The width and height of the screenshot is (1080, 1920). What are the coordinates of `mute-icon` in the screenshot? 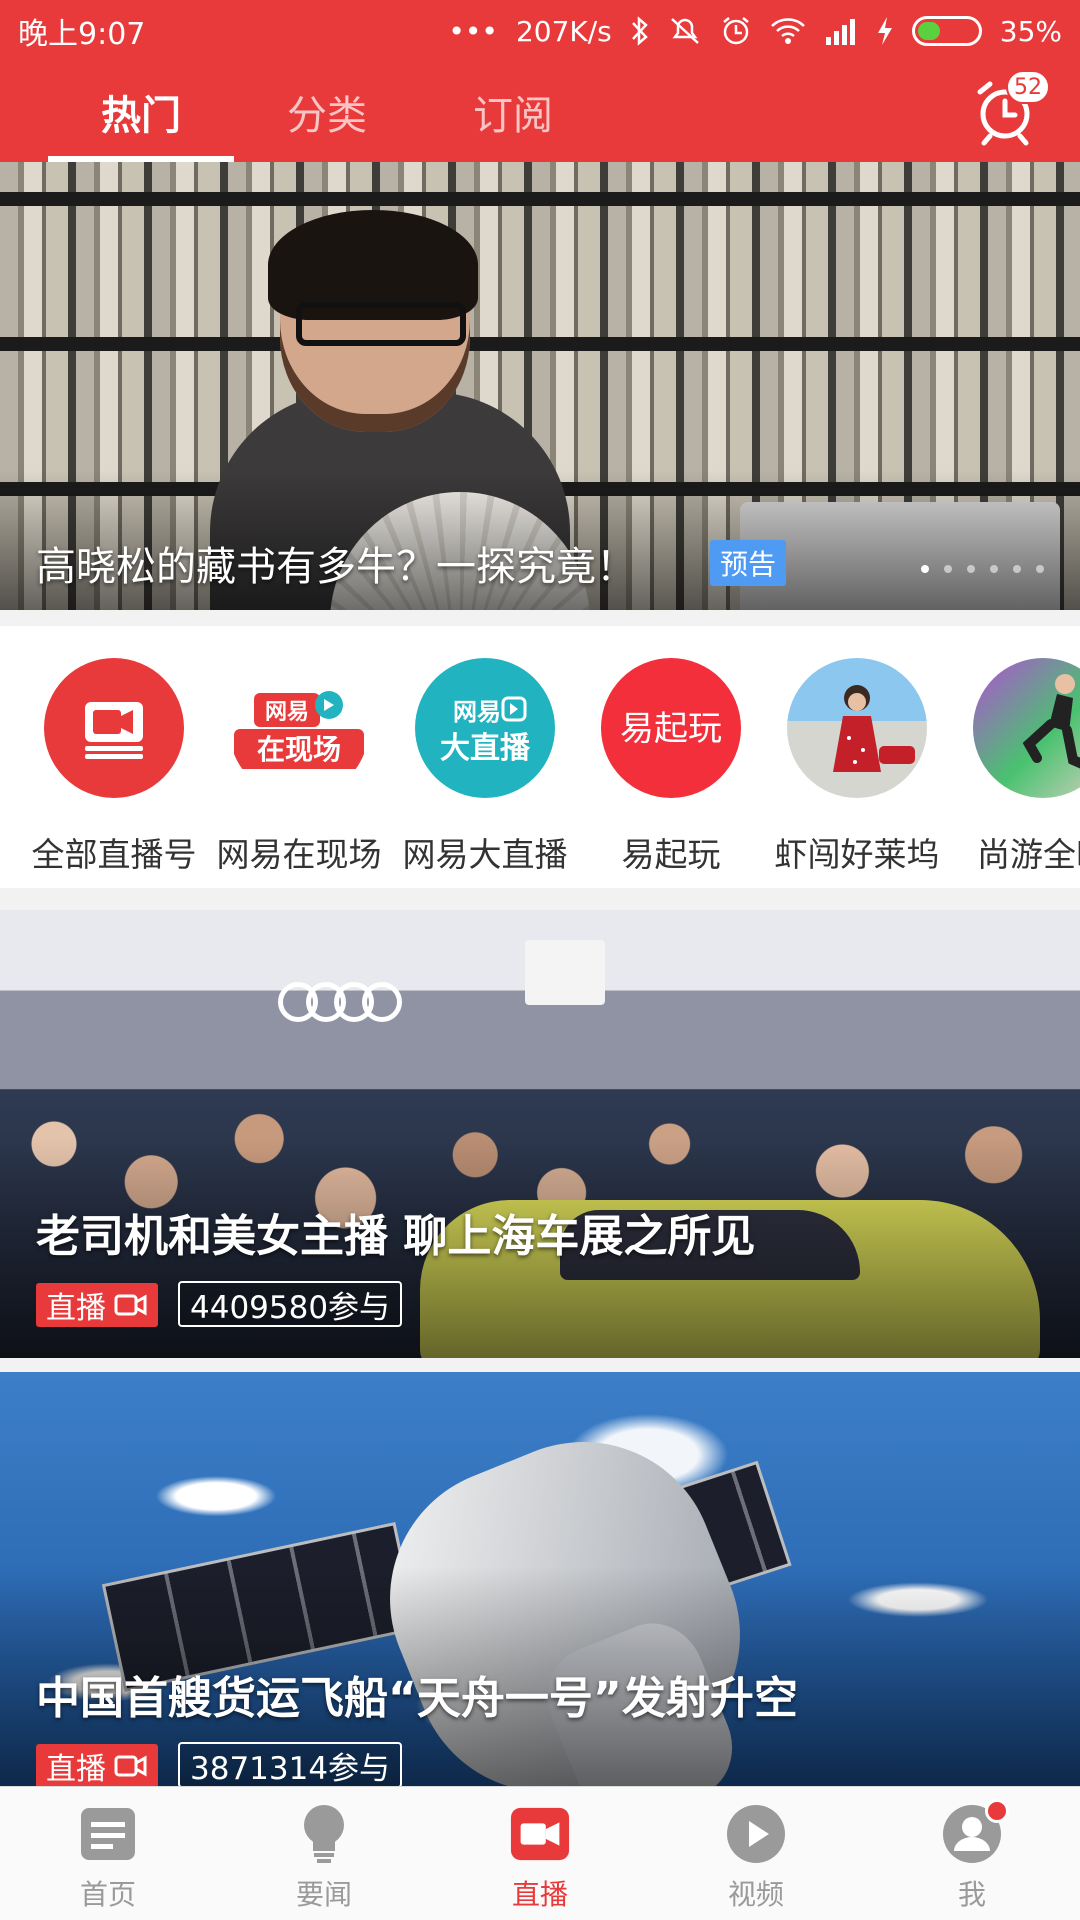 It's located at (685, 31).